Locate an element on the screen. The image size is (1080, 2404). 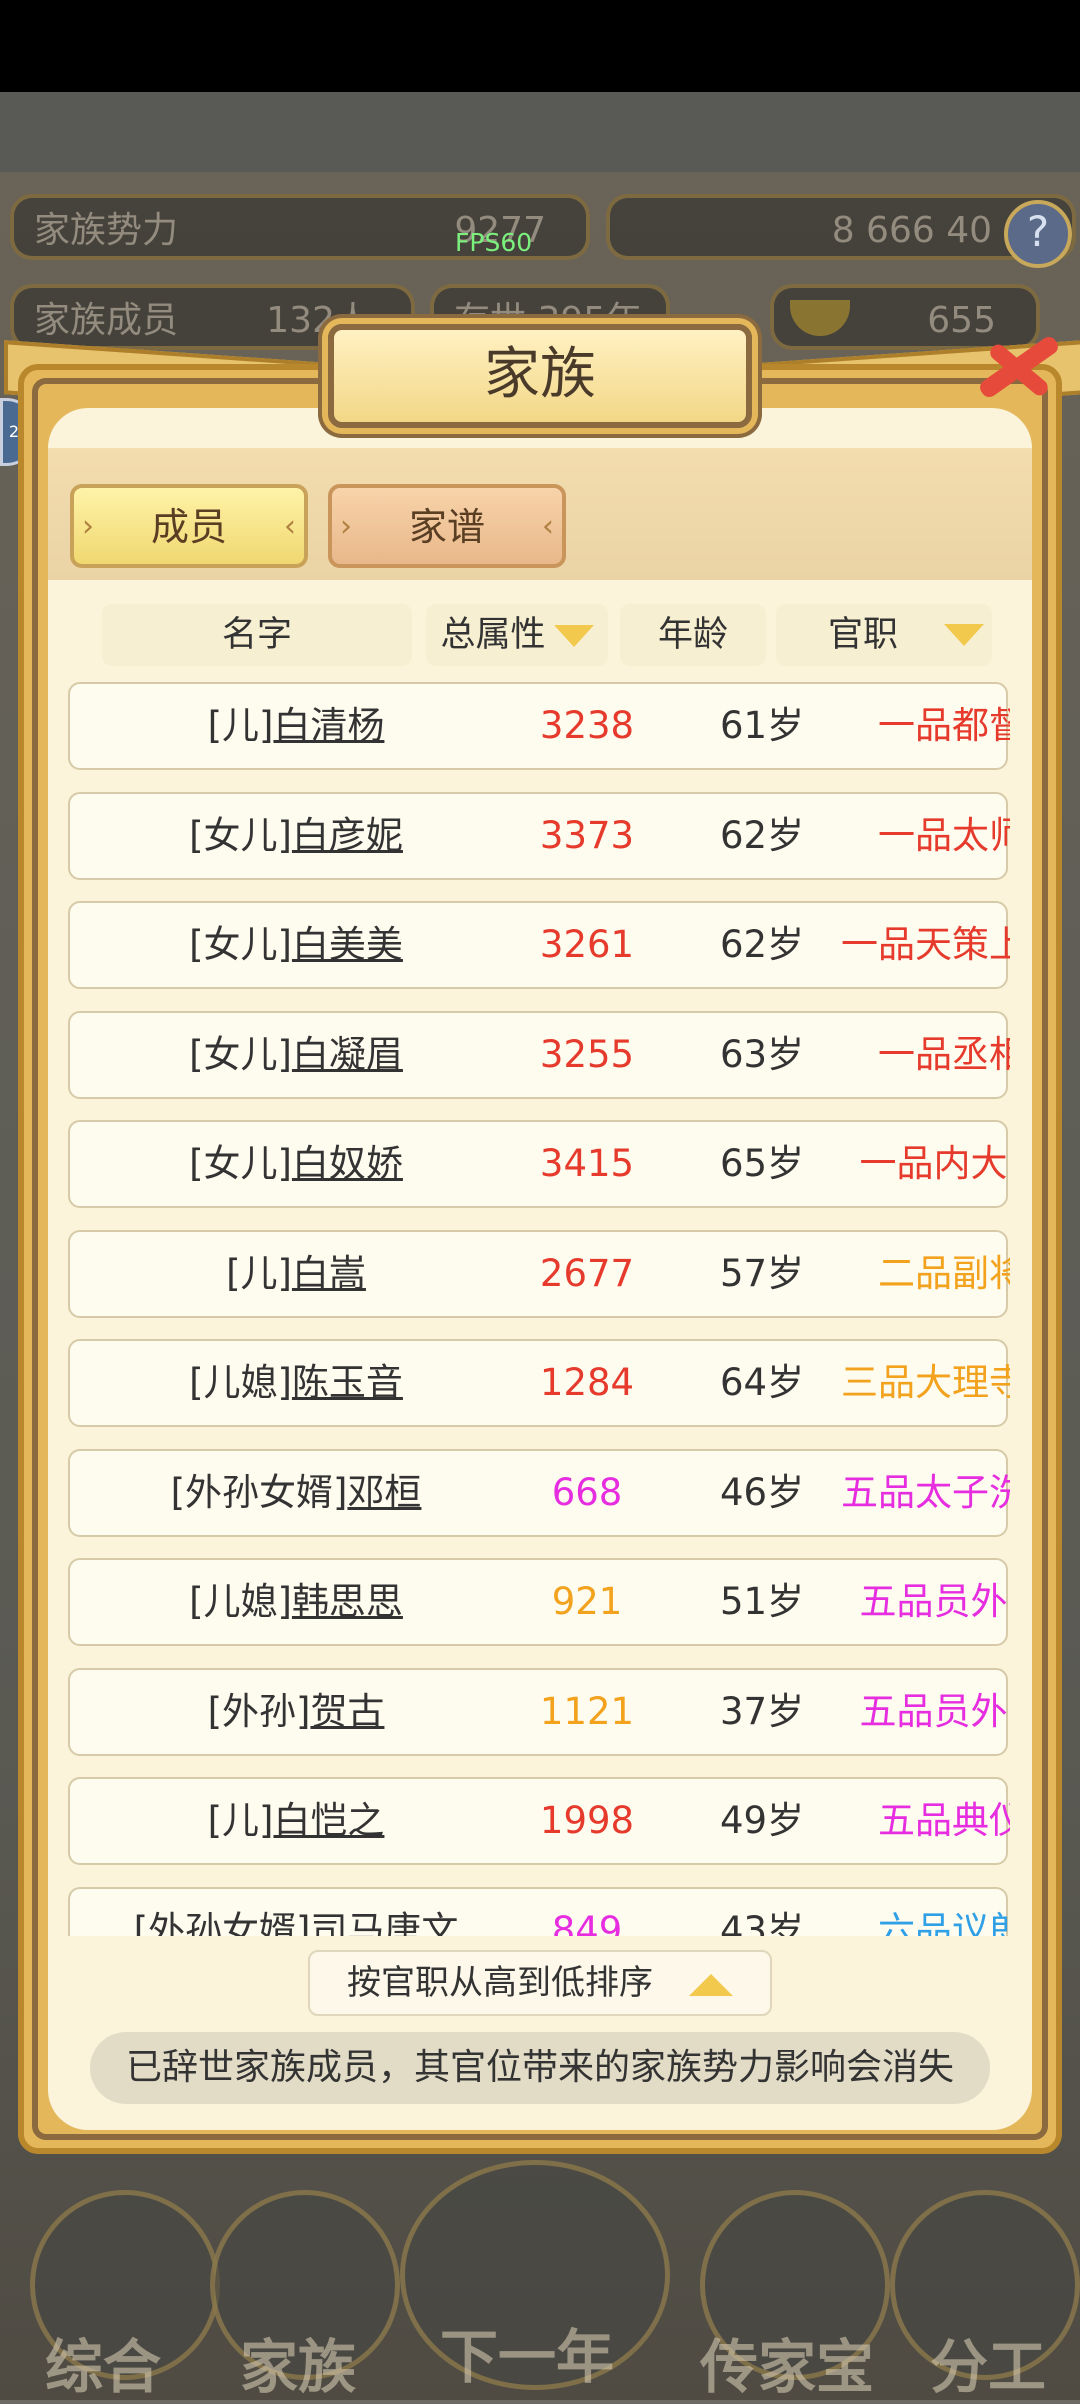
sort-up-icon is located at coordinates (711, 1984).